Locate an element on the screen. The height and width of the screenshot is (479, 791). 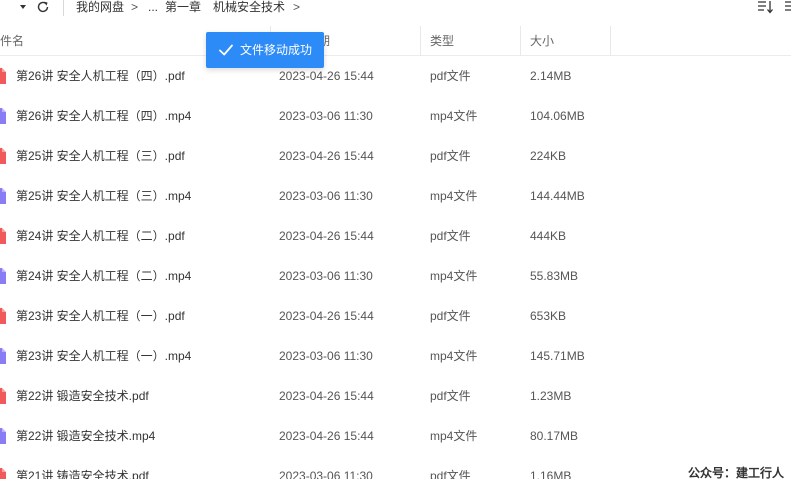
toolbar: 我的网盘 > ... 第一章 机械安全技术 > is located at coordinates (395, 9).